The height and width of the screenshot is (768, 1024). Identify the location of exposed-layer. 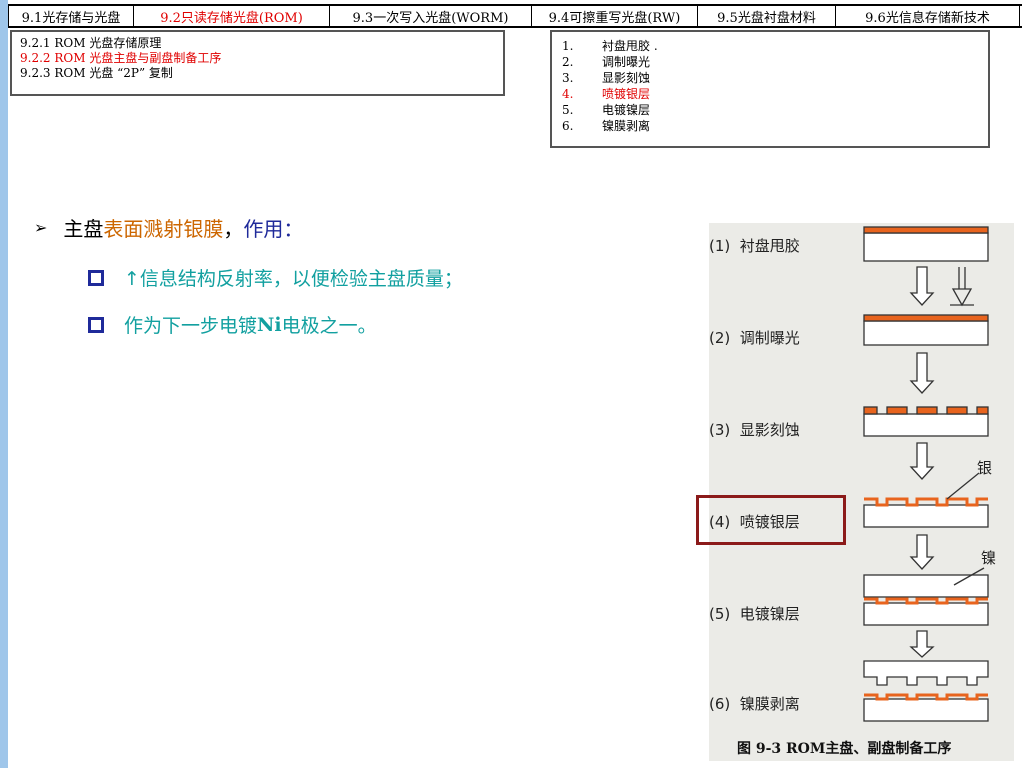
(926, 318).